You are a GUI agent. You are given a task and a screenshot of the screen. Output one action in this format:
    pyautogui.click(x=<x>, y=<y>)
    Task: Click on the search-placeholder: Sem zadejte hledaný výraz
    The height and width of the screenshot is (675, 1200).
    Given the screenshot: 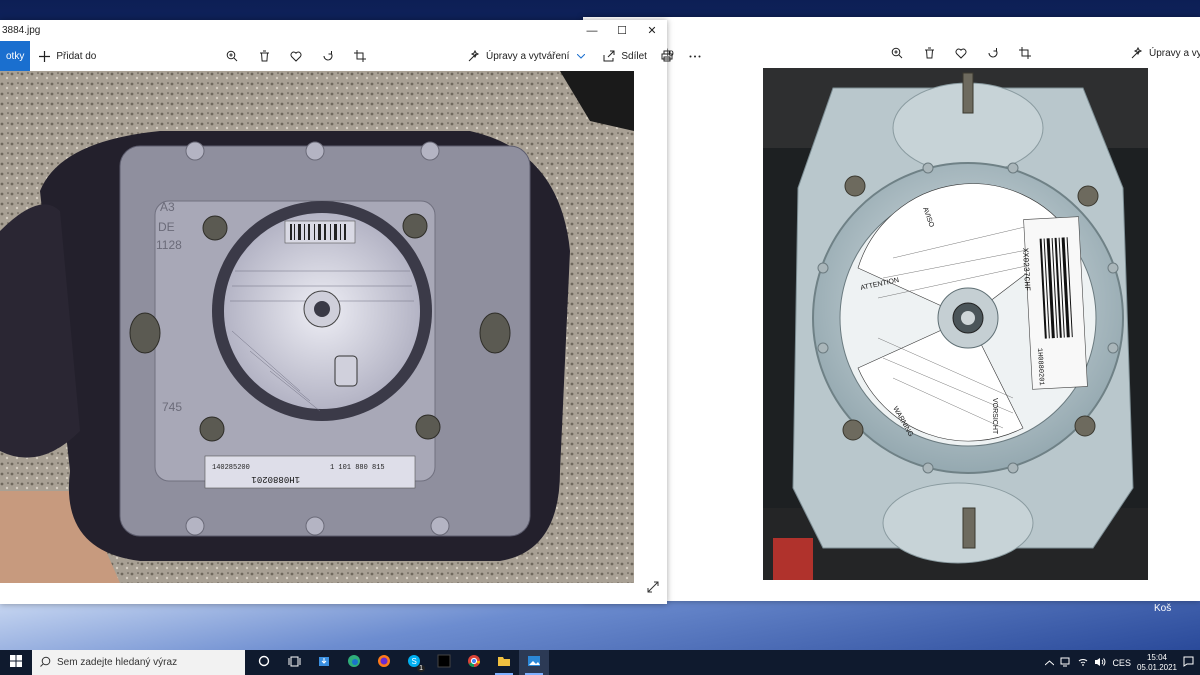 What is the action you would take?
    pyautogui.click(x=117, y=662)
    